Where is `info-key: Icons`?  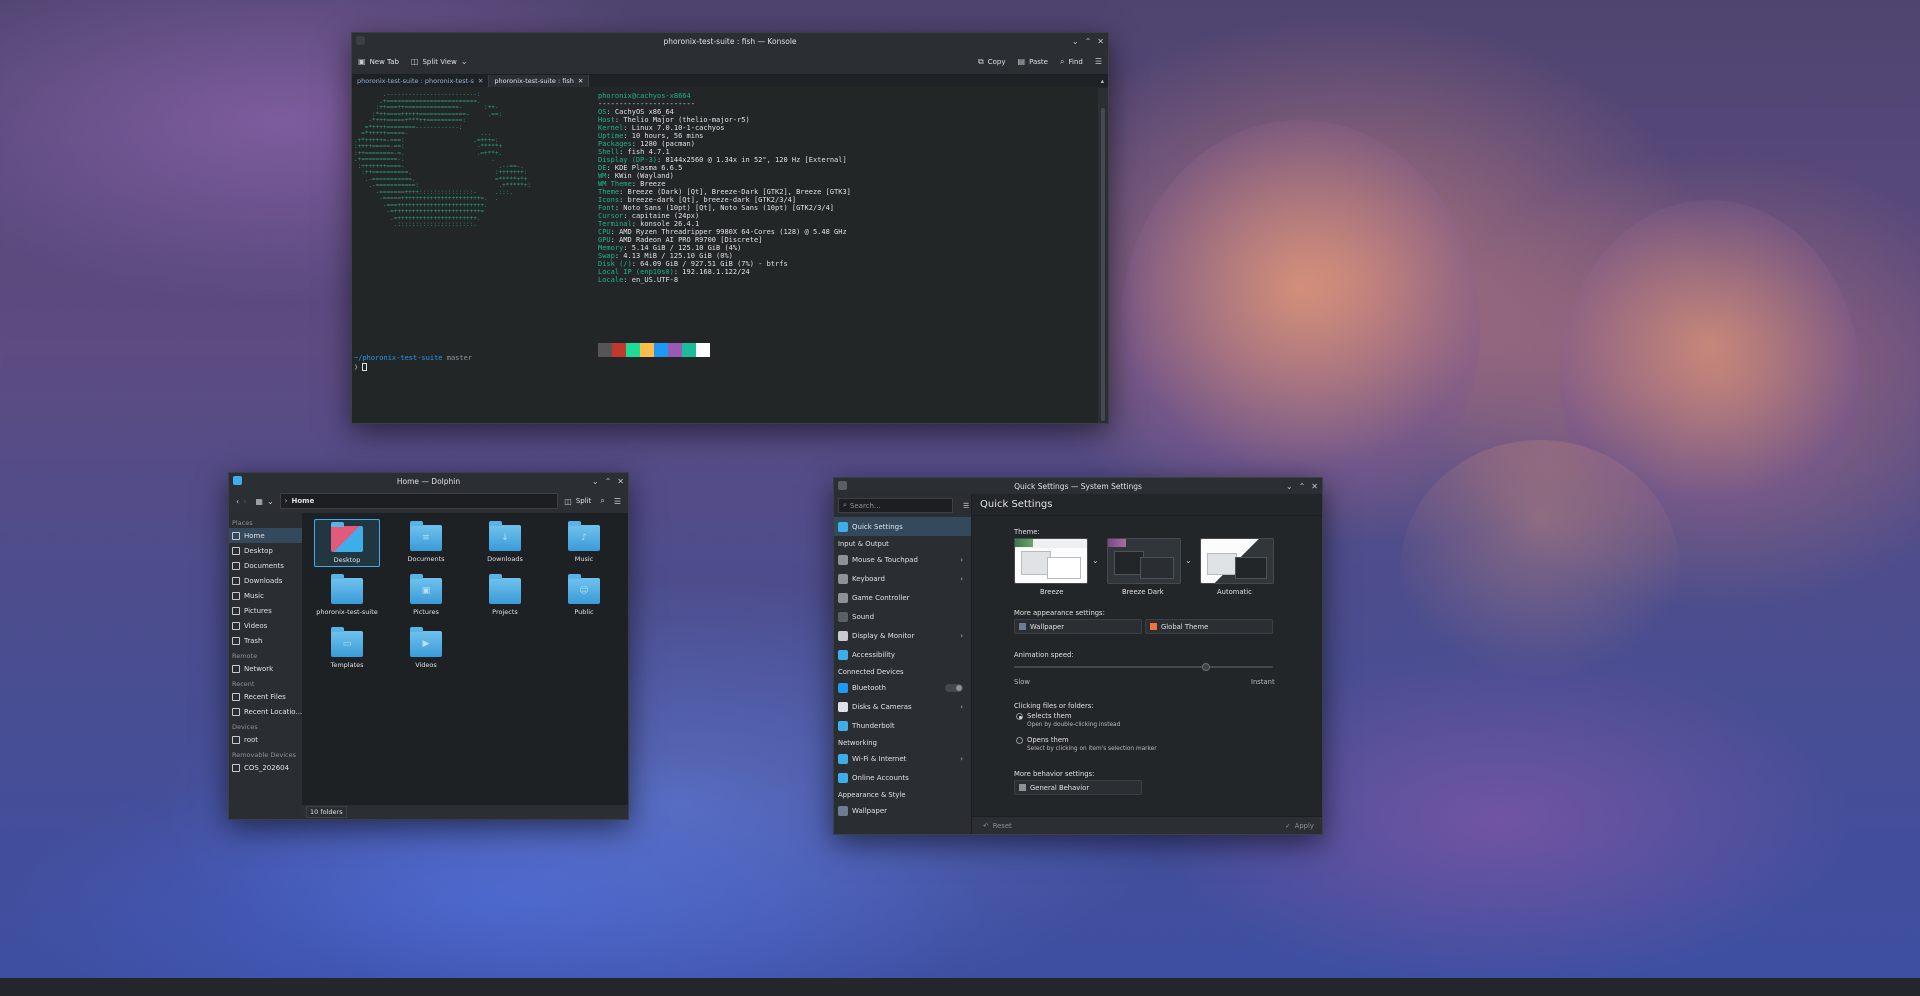 info-key: Icons is located at coordinates (609, 200).